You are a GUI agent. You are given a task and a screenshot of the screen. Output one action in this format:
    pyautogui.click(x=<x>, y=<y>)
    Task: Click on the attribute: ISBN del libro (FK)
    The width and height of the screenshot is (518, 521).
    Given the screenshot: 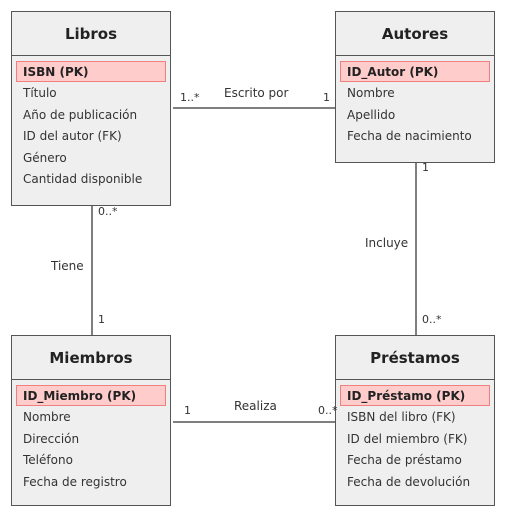 What is the action you would take?
    pyautogui.click(x=401, y=417)
    